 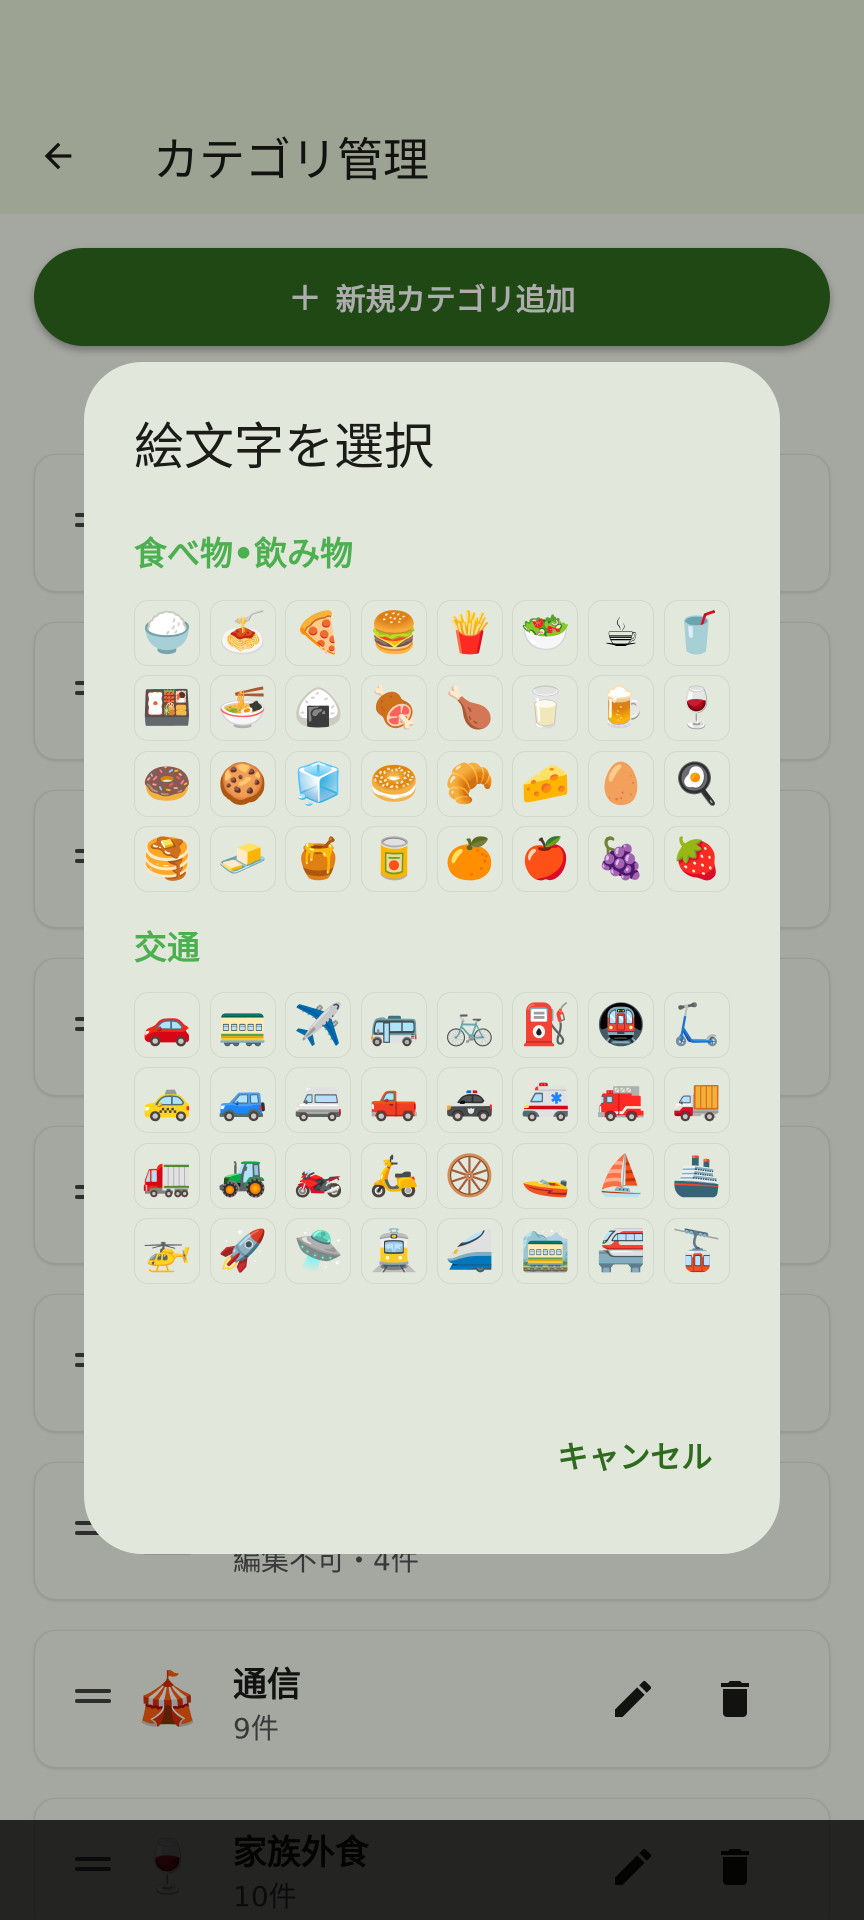 What do you see at coordinates (696, 1100) in the screenshot?
I see `emoji-option: 🚚` at bounding box center [696, 1100].